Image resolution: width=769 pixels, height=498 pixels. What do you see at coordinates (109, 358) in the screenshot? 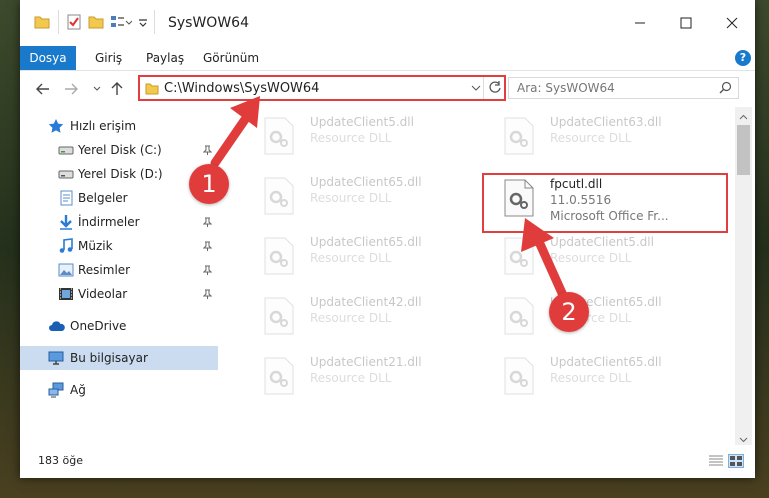
I see `sidebar-item-label: Bu bilgisayar` at bounding box center [109, 358].